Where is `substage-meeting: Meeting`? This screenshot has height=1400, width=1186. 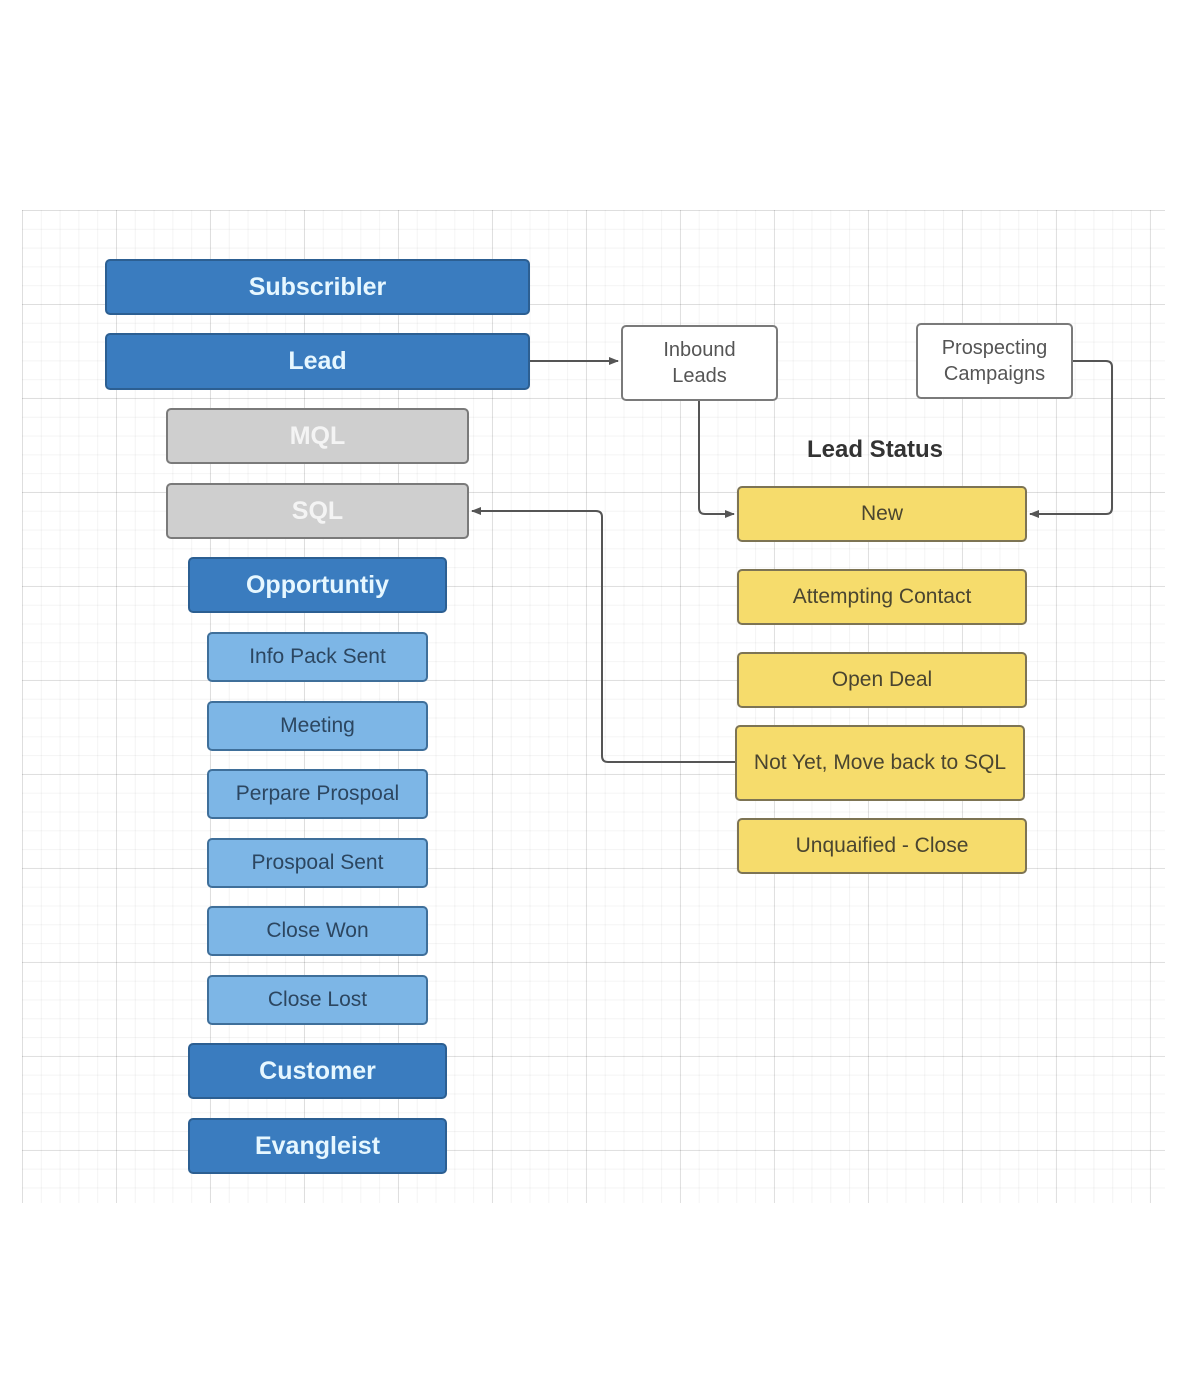 substage-meeting: Meeting is located at coordinates (317, 726).